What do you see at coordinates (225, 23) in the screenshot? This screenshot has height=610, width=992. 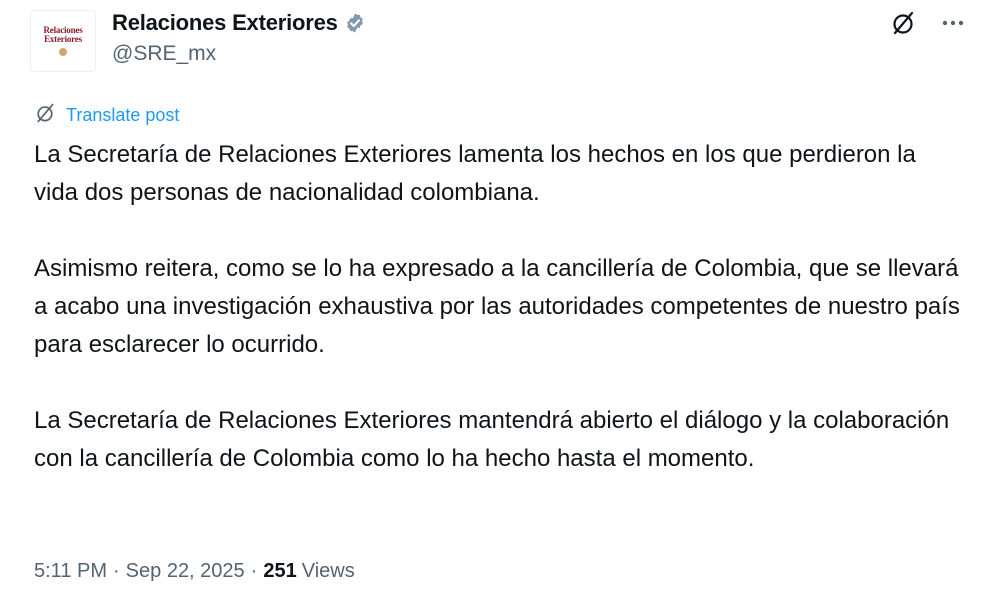 I see `display-name: Relaciones Exteriores` at bounding box center [225, 23].